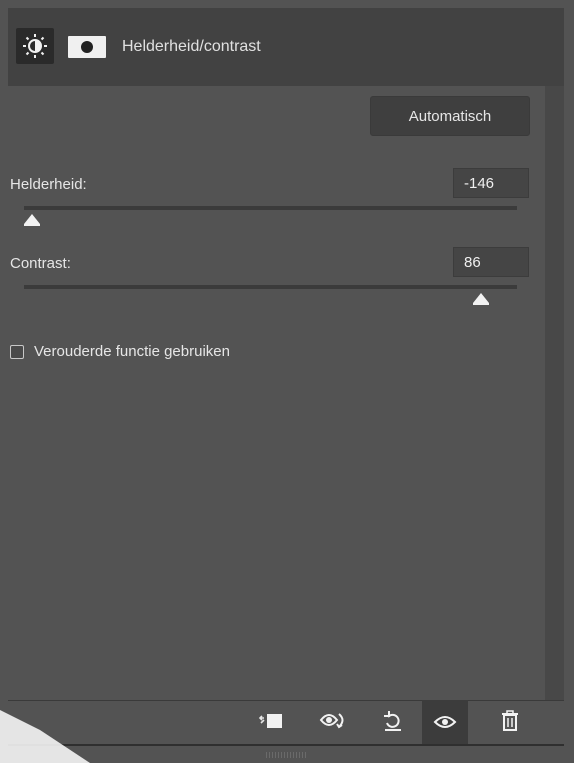 Image resolution: width=574 pixels, height=763 pixels. Describe the element at coordinates (491, 183) in the screenshot. I see `brightness-input: -146` at that location.